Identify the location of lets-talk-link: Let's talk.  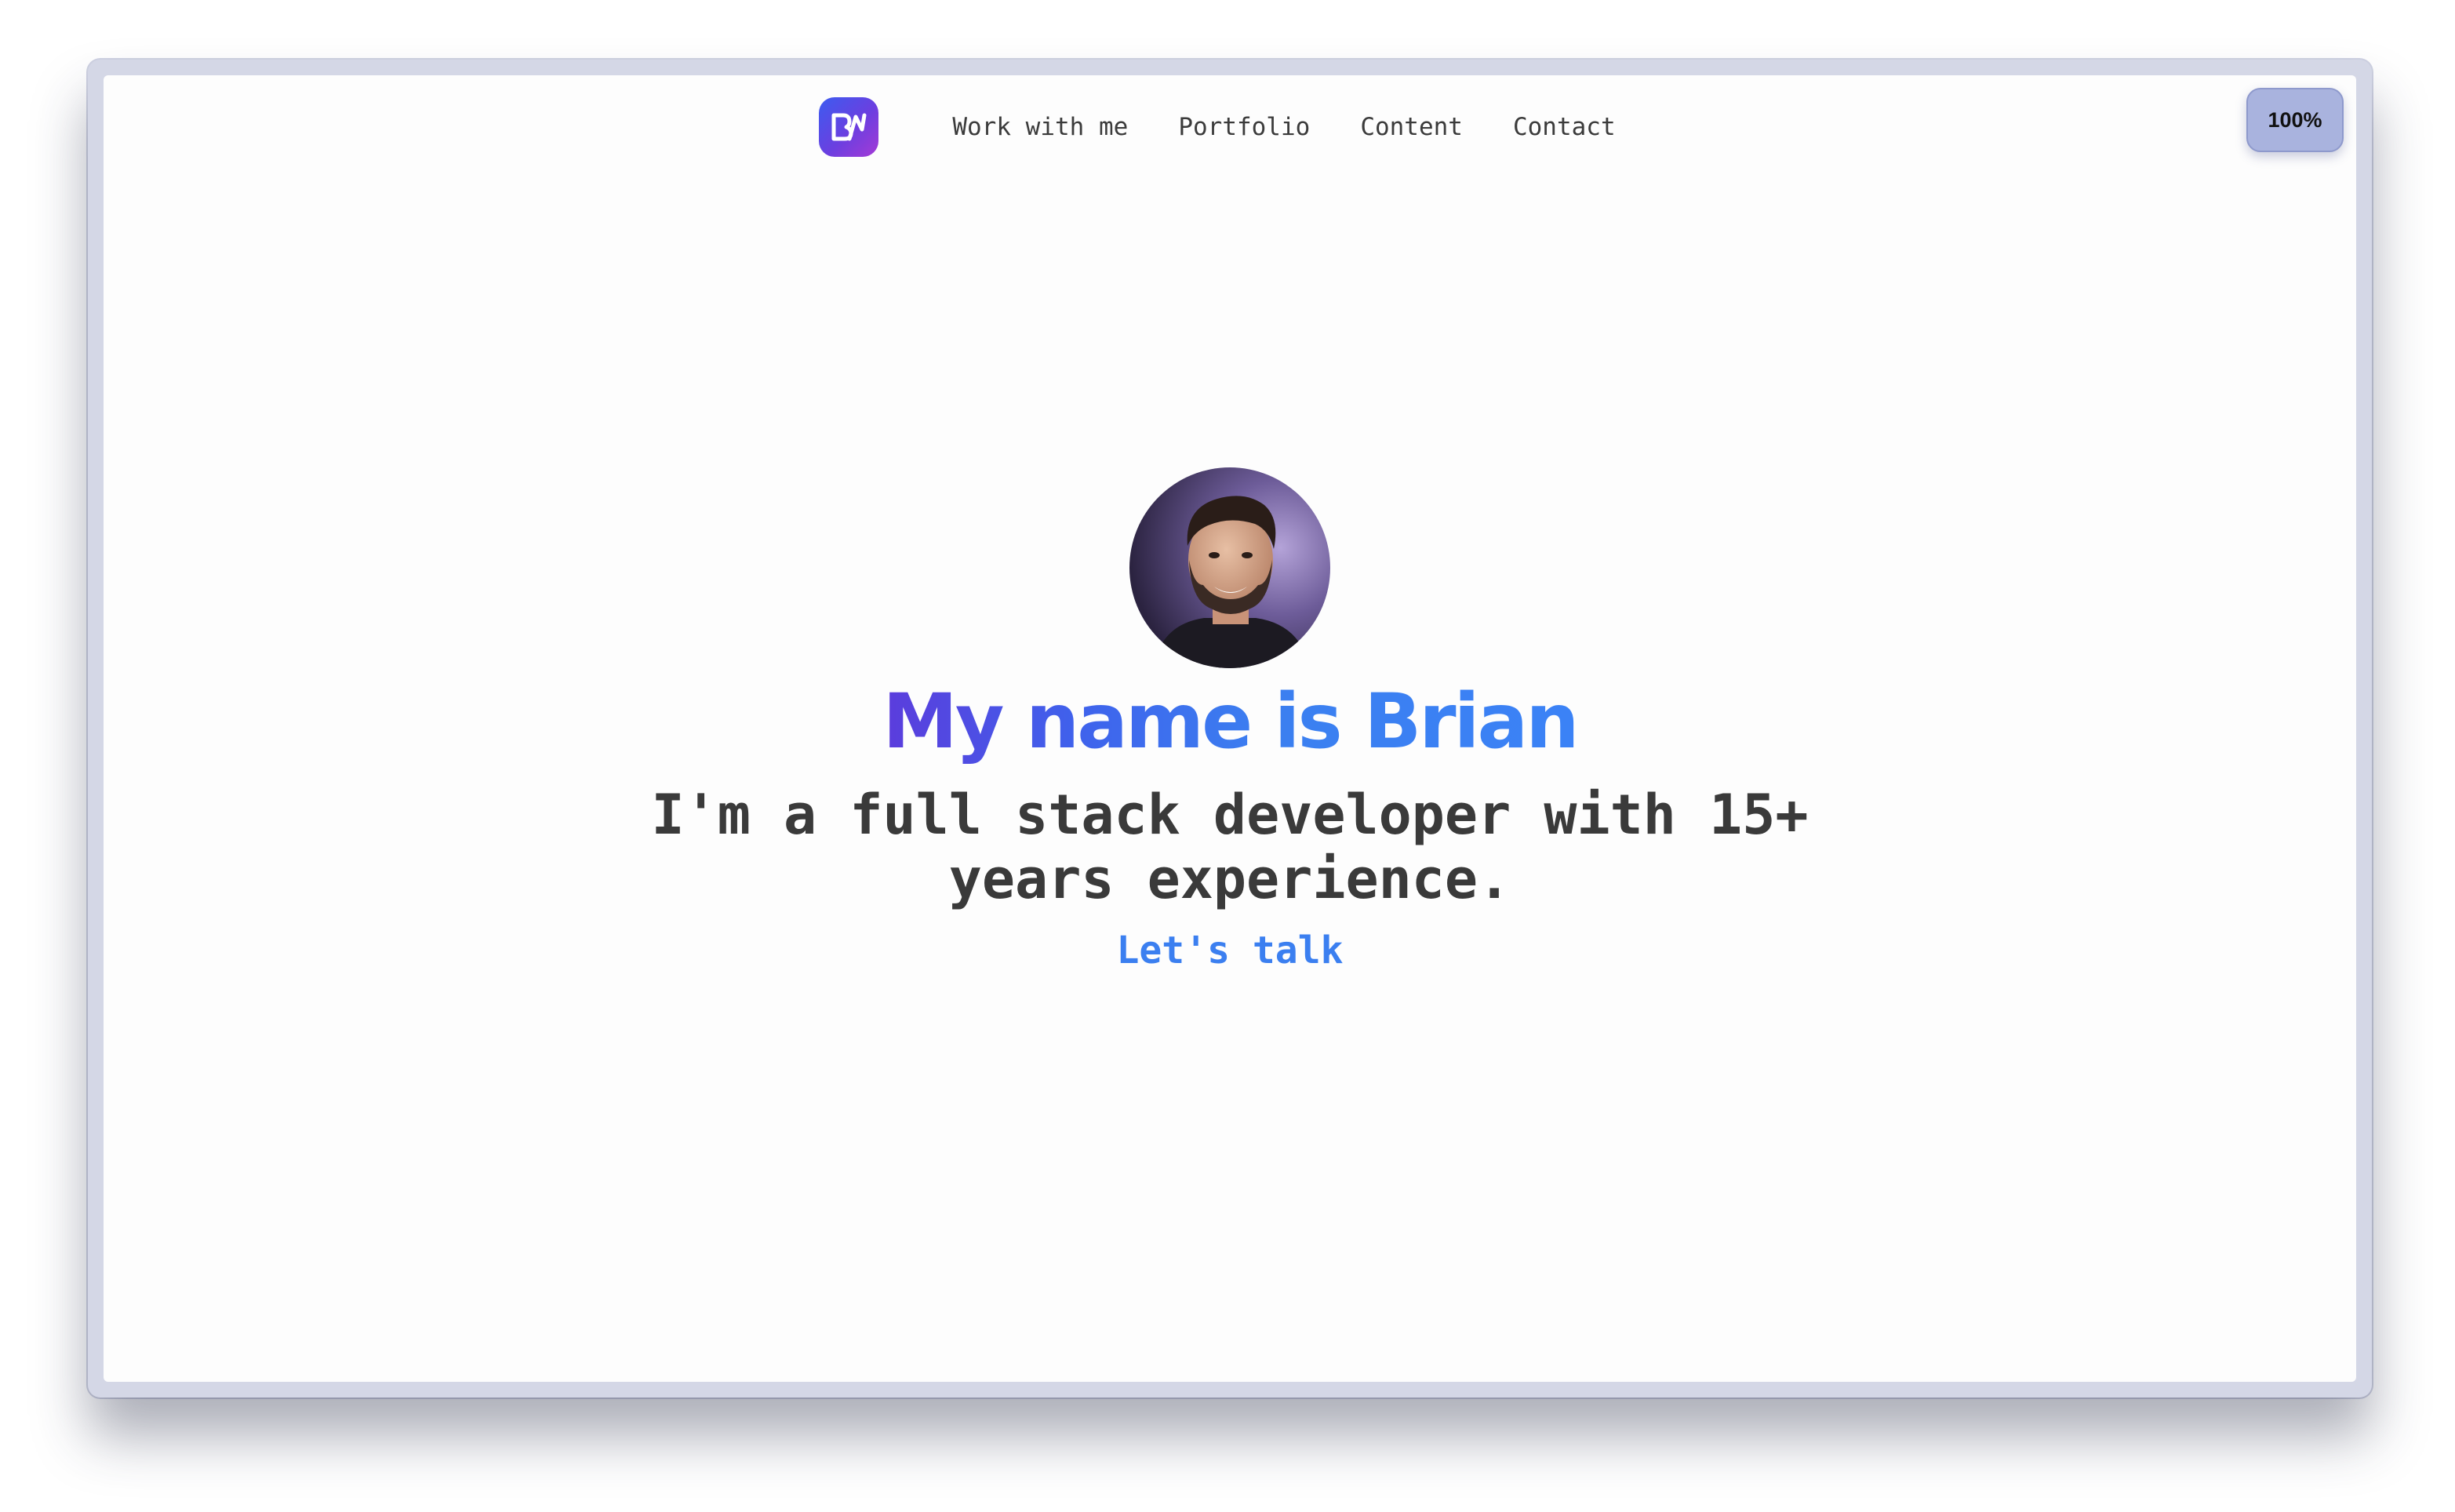
(1231, 950).